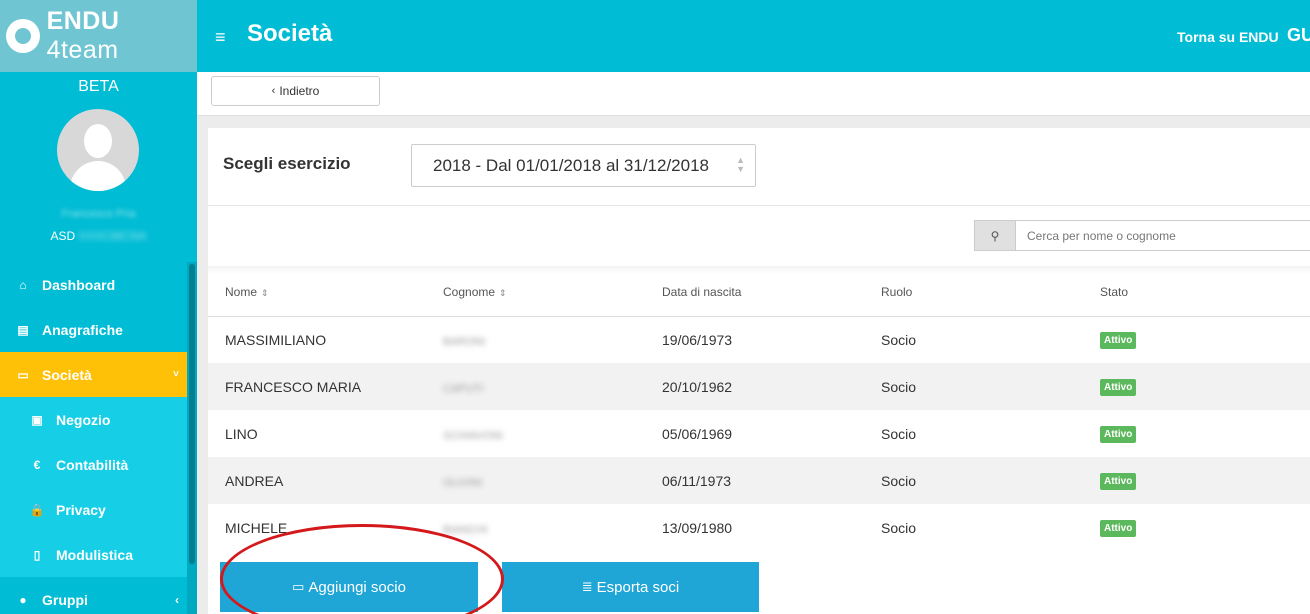  Describe the element at coordinates (317, 339) in the screenshot. I see `cell-nome: MASSIMILIANO` at that location.